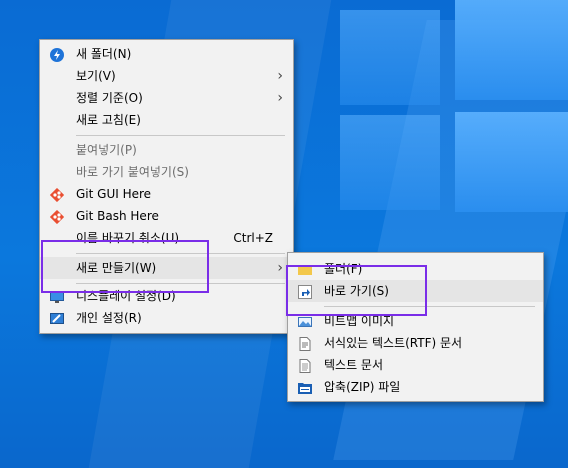  Describe the element at coordinates (166, 120) in the screenshot. I see `menu-item-refresh: 새로 고침(E)` at that location.